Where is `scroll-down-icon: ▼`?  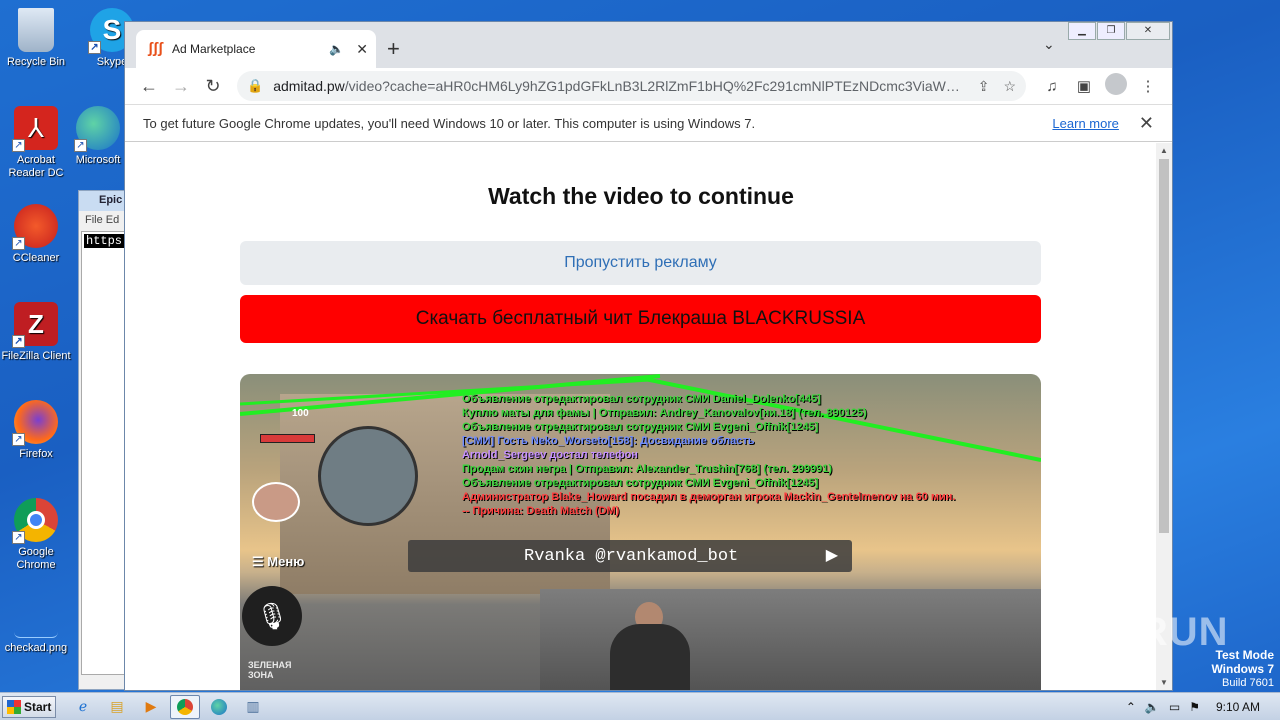 scroll-down-icon: ▼ is located at coordinates (1164, 682).